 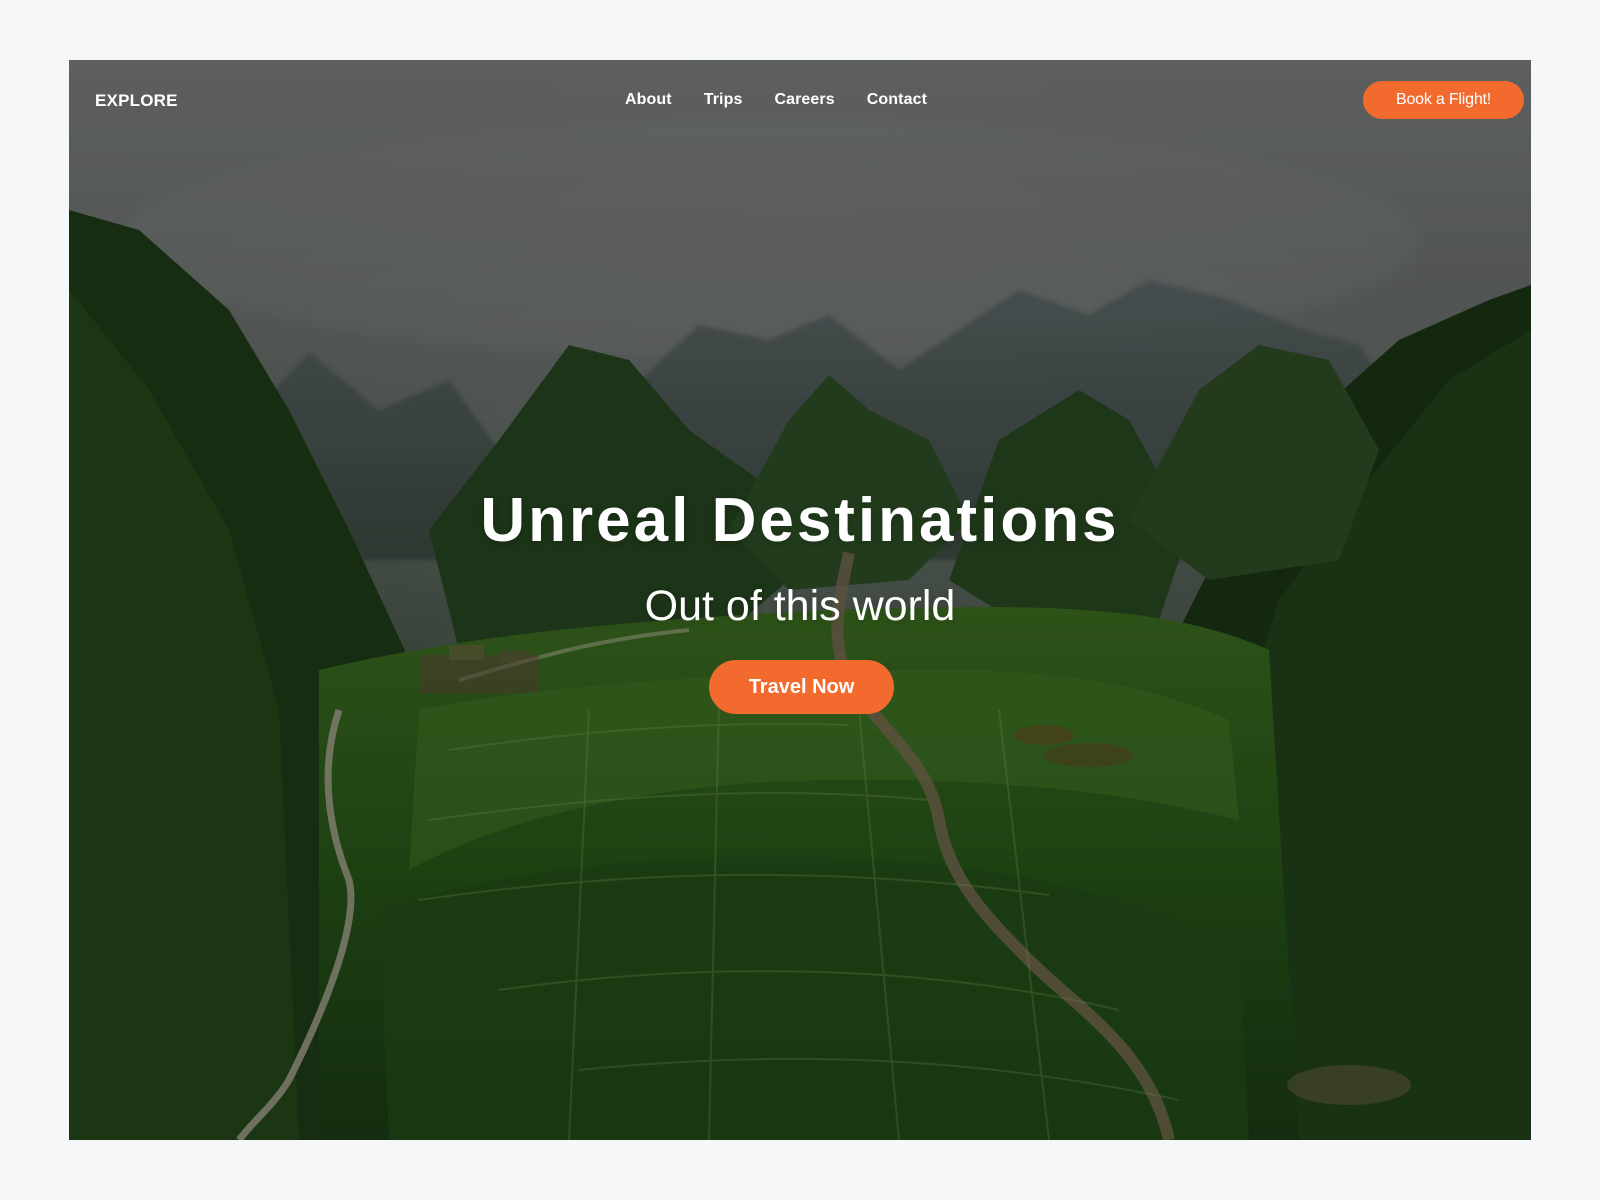 I want to click on hero-title: Unreal Destinations, so click(x=800, y=520).